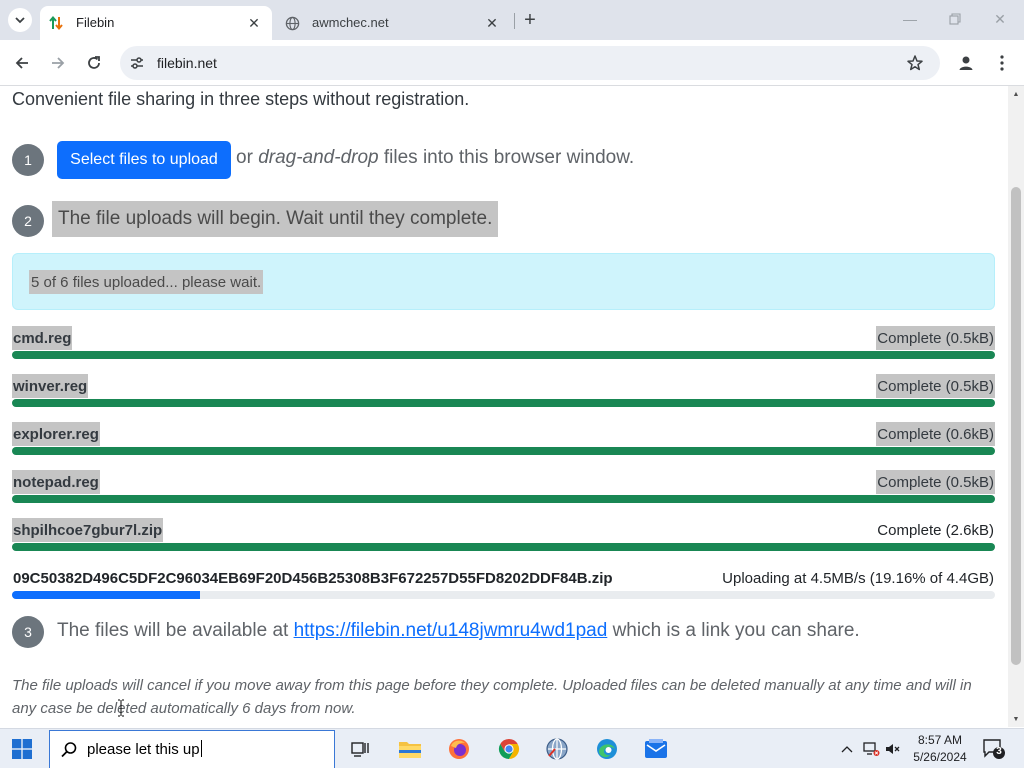 This screenshot has width=1024, height=768. What do you see at coordinates (56, 23) in the screenshot?
I see `filebin-arrows-icon` at bounding box center [56, 23].